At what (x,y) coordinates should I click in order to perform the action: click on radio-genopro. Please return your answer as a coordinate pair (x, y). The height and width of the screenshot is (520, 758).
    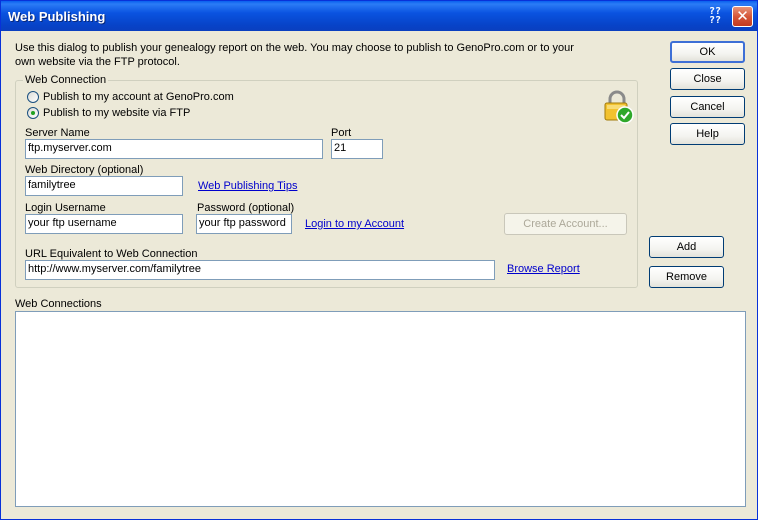
    Looking at the image, I should click on (33, 97).